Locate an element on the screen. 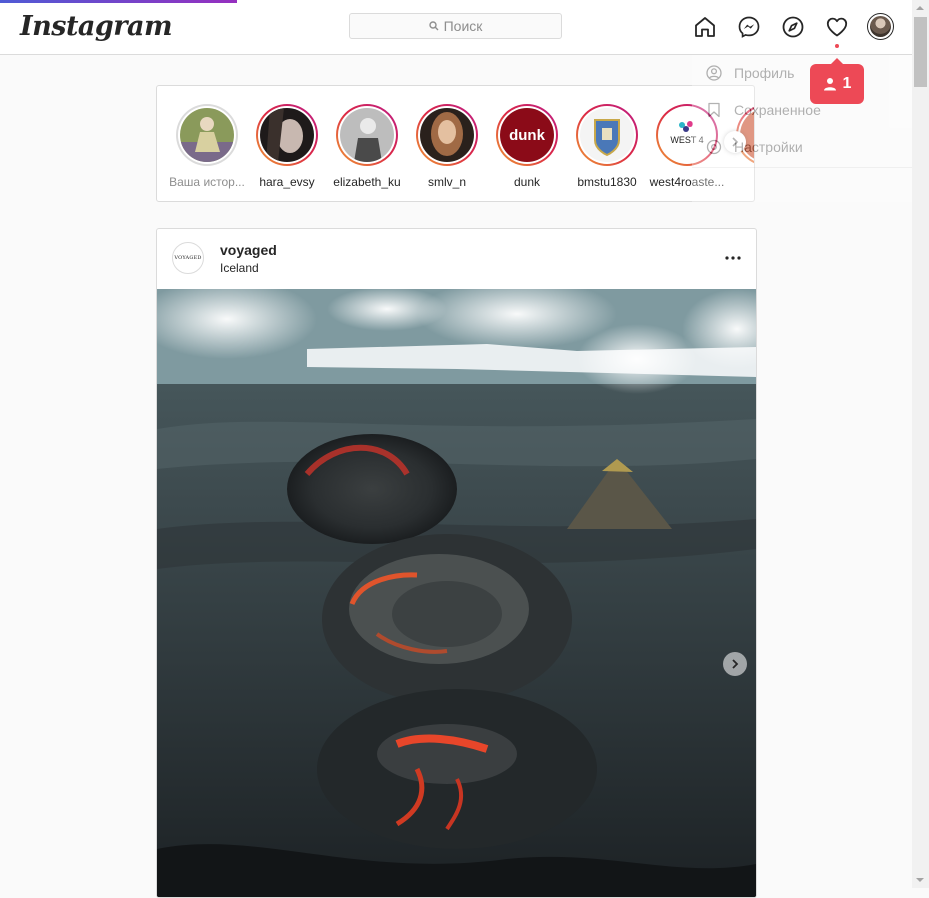  post-username: voyaged is located at coordinates (248, 250).